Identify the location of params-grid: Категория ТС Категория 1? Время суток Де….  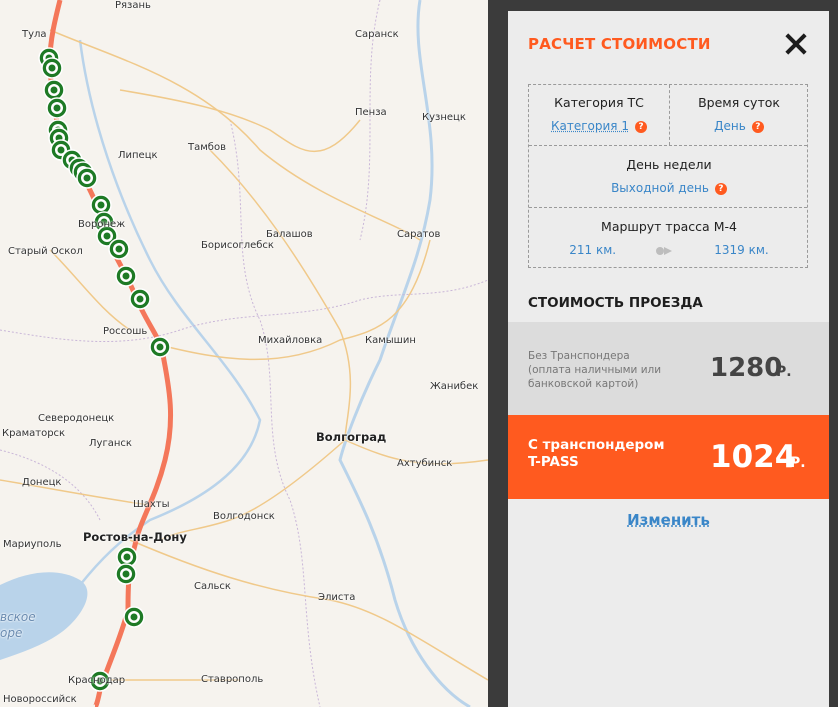
(668, 176).